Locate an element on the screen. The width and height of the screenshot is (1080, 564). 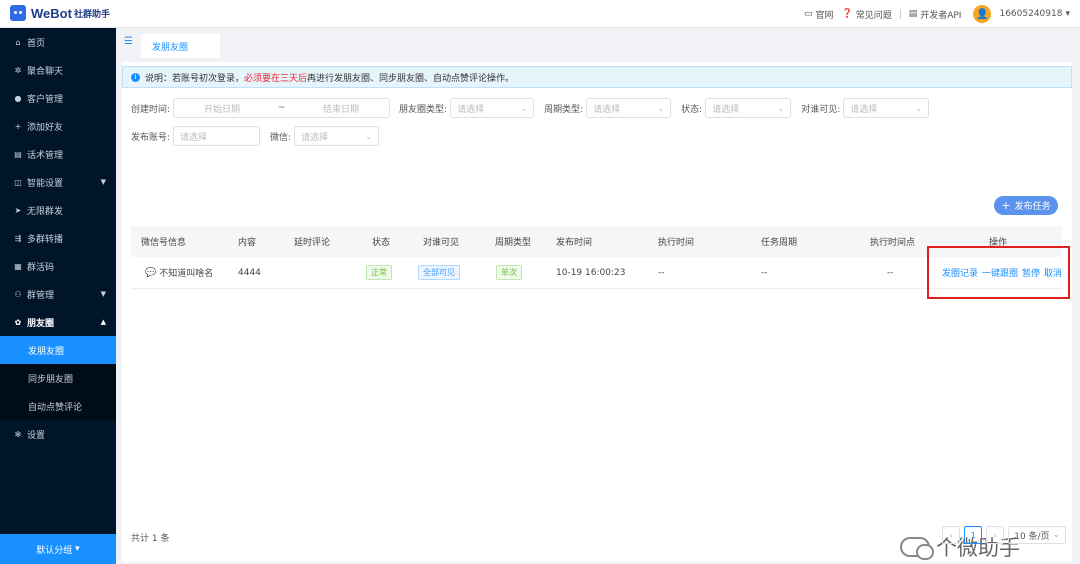
user-icon: ● is located at coordinates (18, 98).